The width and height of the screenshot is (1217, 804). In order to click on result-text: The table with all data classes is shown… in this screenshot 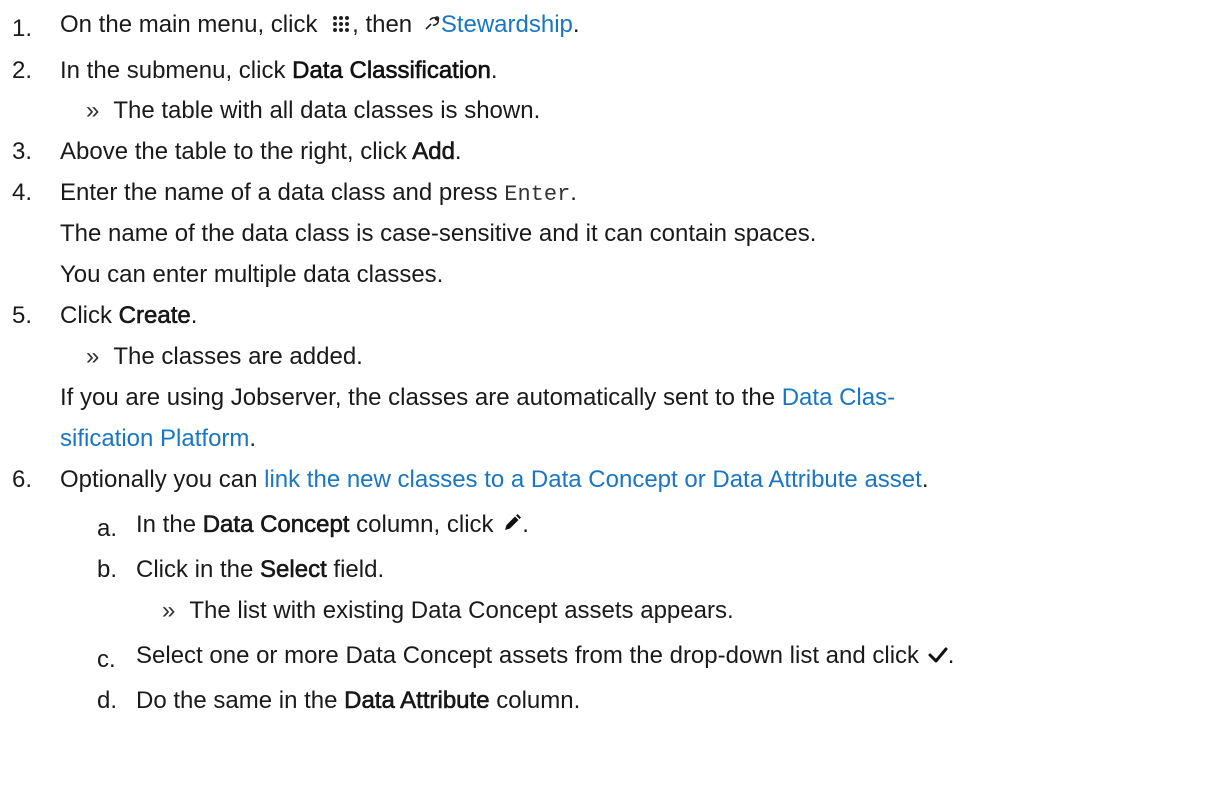, I will do `click(327, 110)`.